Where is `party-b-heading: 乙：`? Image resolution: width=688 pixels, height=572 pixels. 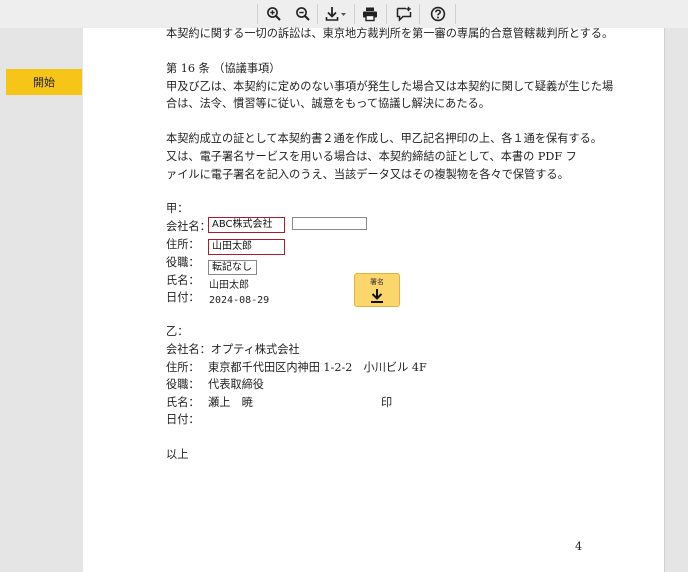 party-b-heading: 乙： is located at coordinates (177, 331).